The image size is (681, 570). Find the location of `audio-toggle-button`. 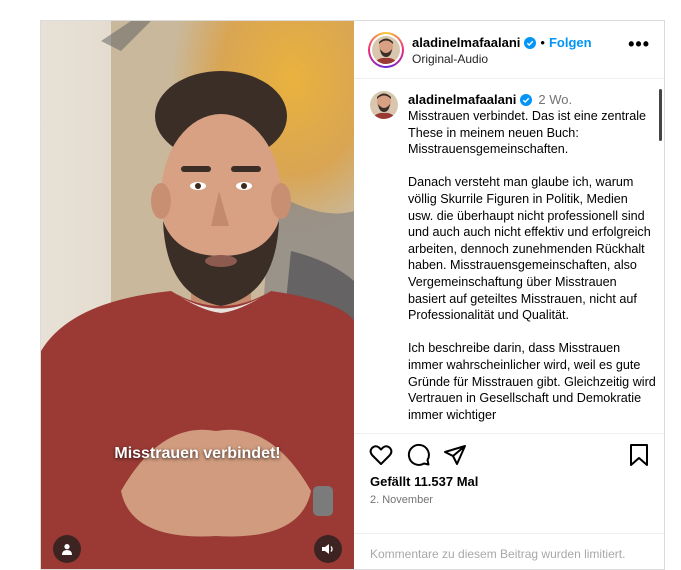

audio-toggle-button is located at coordinates (328, 549).